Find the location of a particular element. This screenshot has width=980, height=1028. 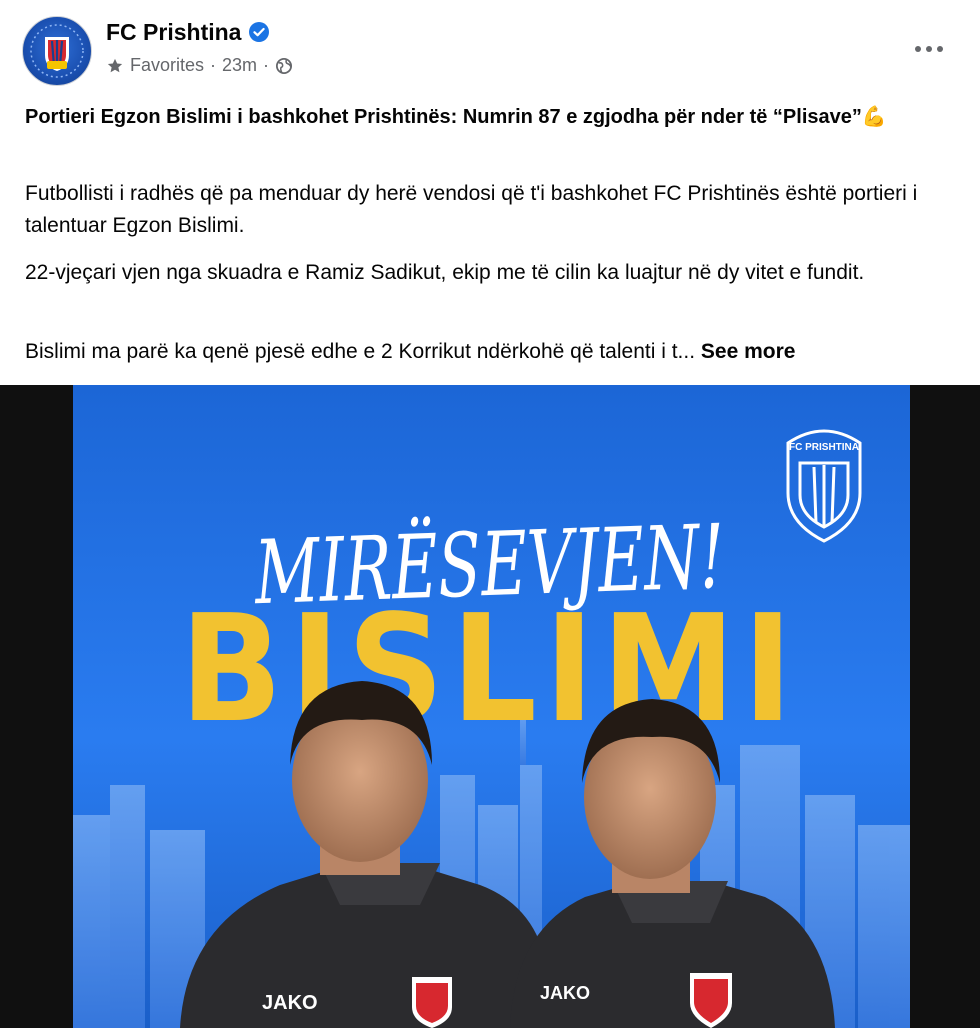

post-meta: Favorites · 23m · is located at coordinates (199, 65).